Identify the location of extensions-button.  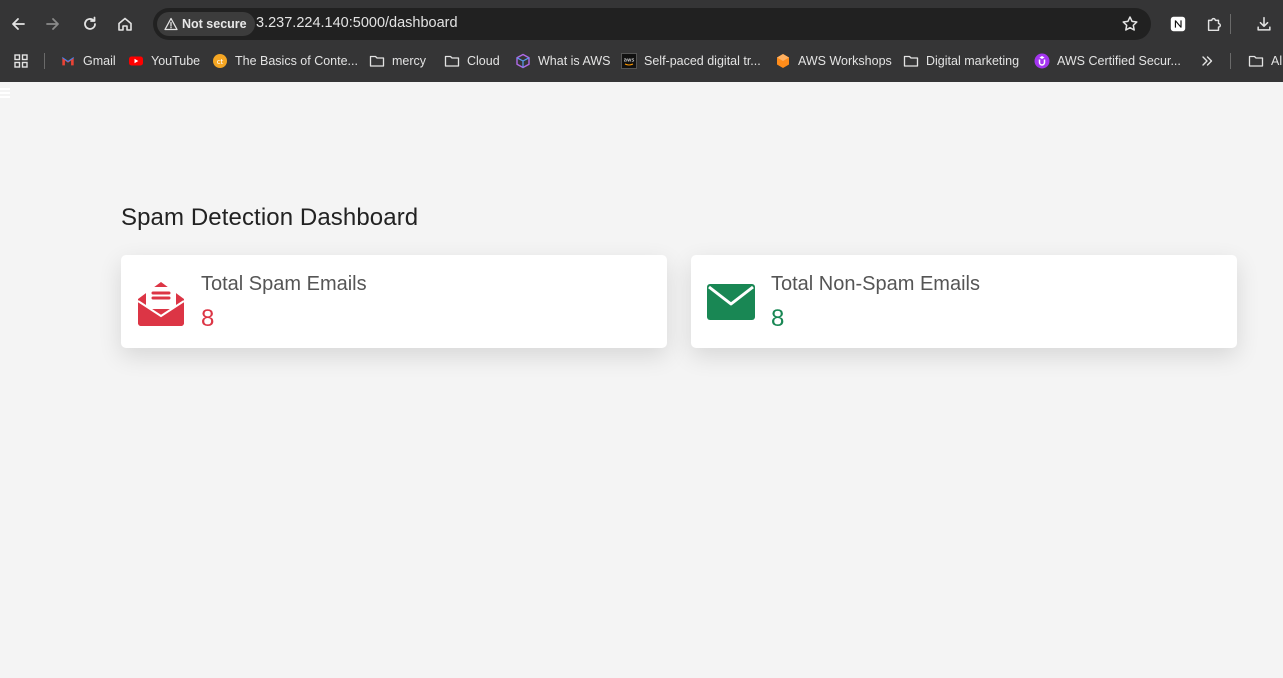
(1214, 24).